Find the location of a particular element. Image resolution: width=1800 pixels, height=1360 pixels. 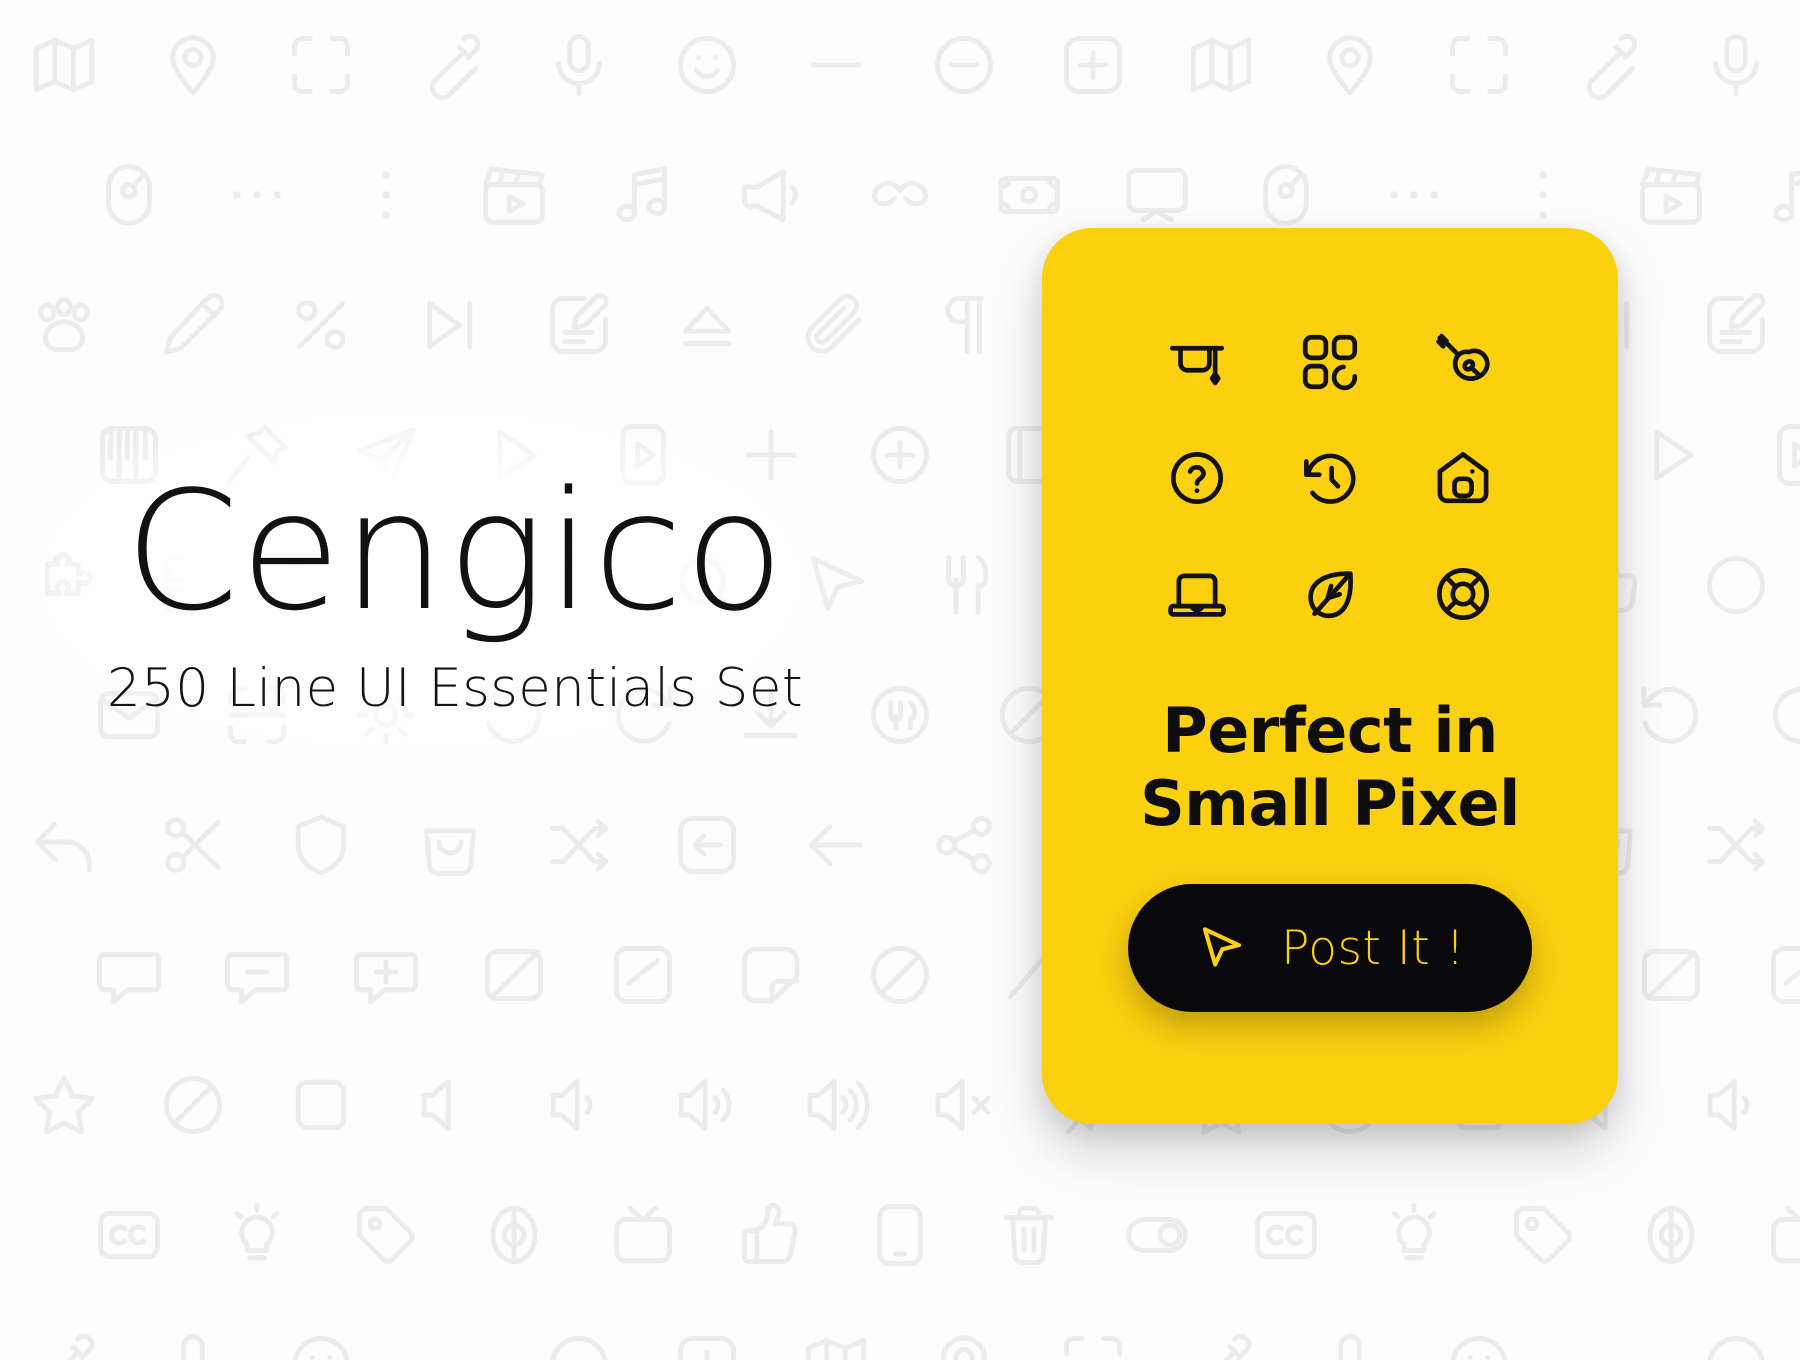

paragraph-icon is located at coordinates (964, 325).